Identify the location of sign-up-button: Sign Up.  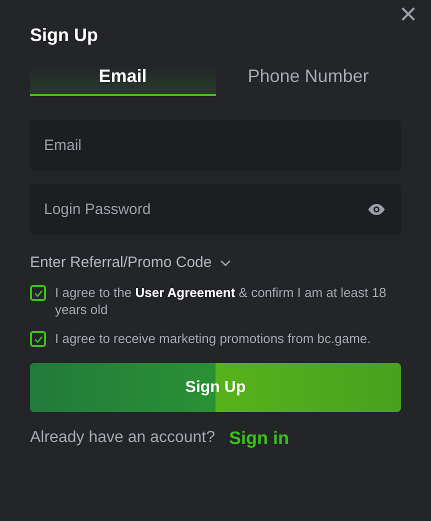
(215, 387).